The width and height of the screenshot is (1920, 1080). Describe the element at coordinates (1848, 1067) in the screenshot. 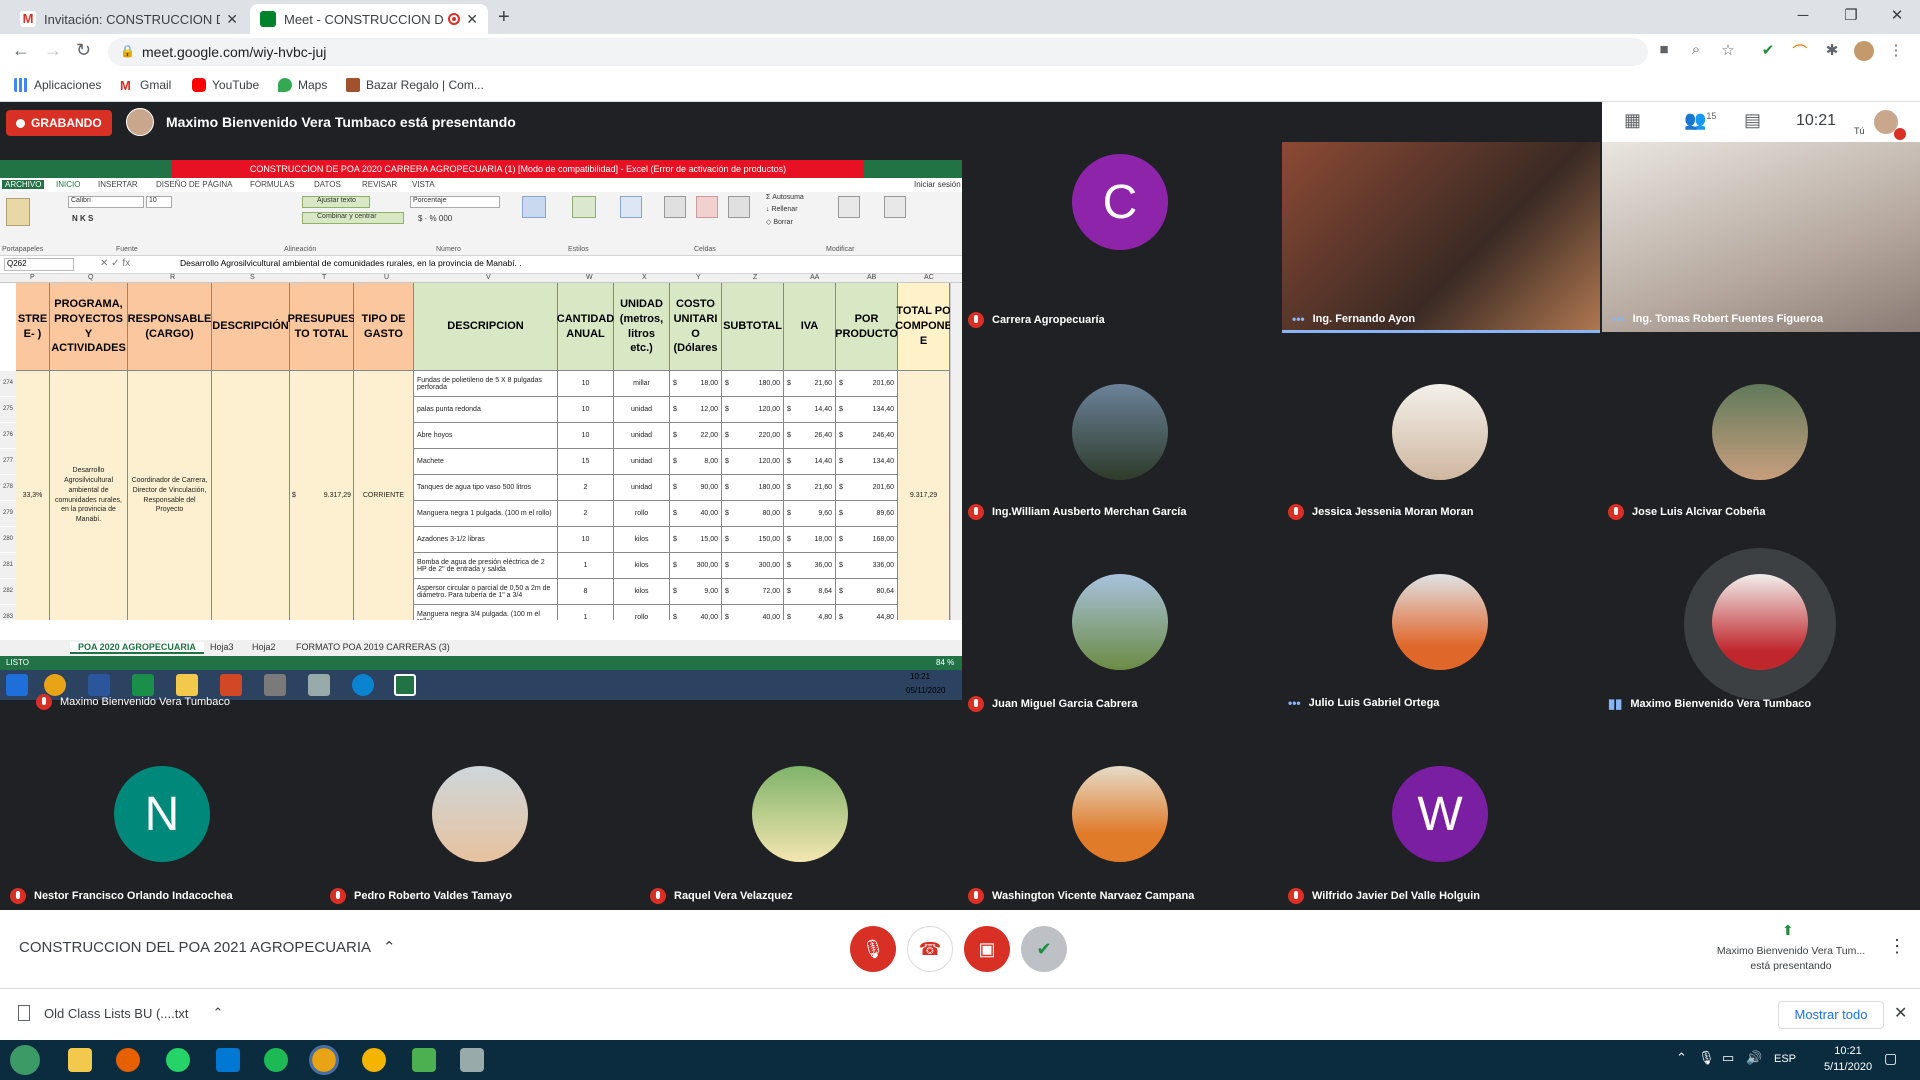

I see `clock-date: 5/11/2020` at that location.